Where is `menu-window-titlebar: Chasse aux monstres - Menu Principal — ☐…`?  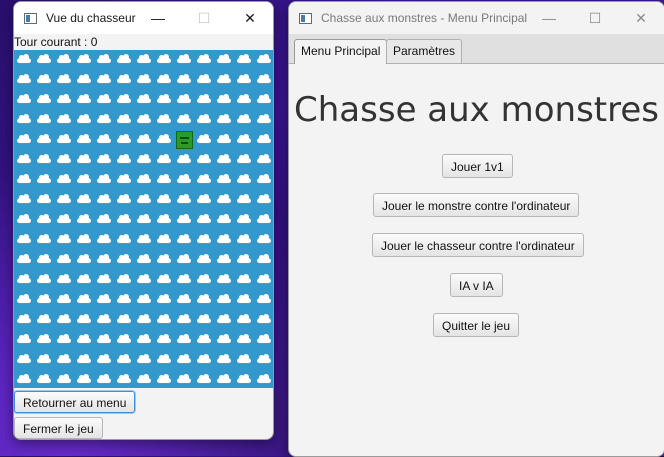 menu-window-titlebar: Chasse aux monstres - Menu Principal — ☐… is located at coordinates (476, 18).